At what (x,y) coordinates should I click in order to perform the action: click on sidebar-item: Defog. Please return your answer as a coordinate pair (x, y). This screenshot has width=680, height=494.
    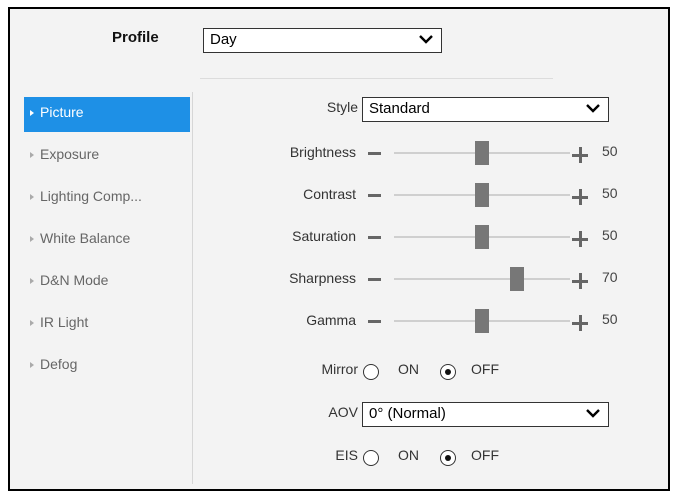
    Looking at the image, I should click on (107, 370).